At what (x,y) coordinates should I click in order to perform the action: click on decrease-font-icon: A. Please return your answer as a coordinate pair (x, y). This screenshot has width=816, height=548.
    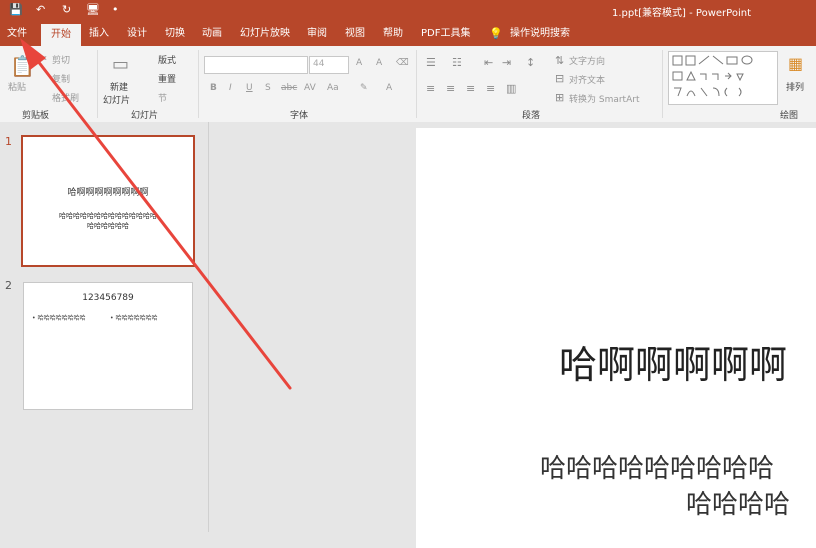
    Looking at the image, I should click on (379, 63).